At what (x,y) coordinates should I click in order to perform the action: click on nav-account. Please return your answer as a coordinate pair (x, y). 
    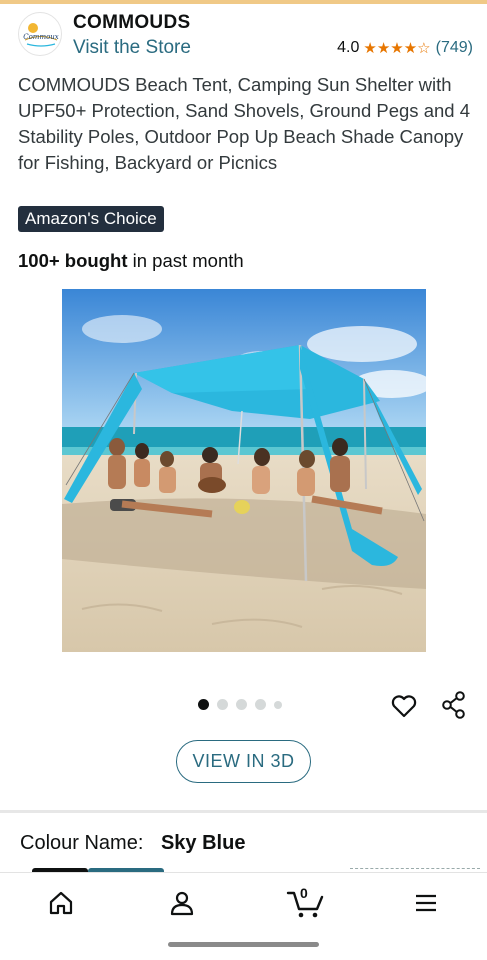
    Looking at the image, I should click on (182, 903).